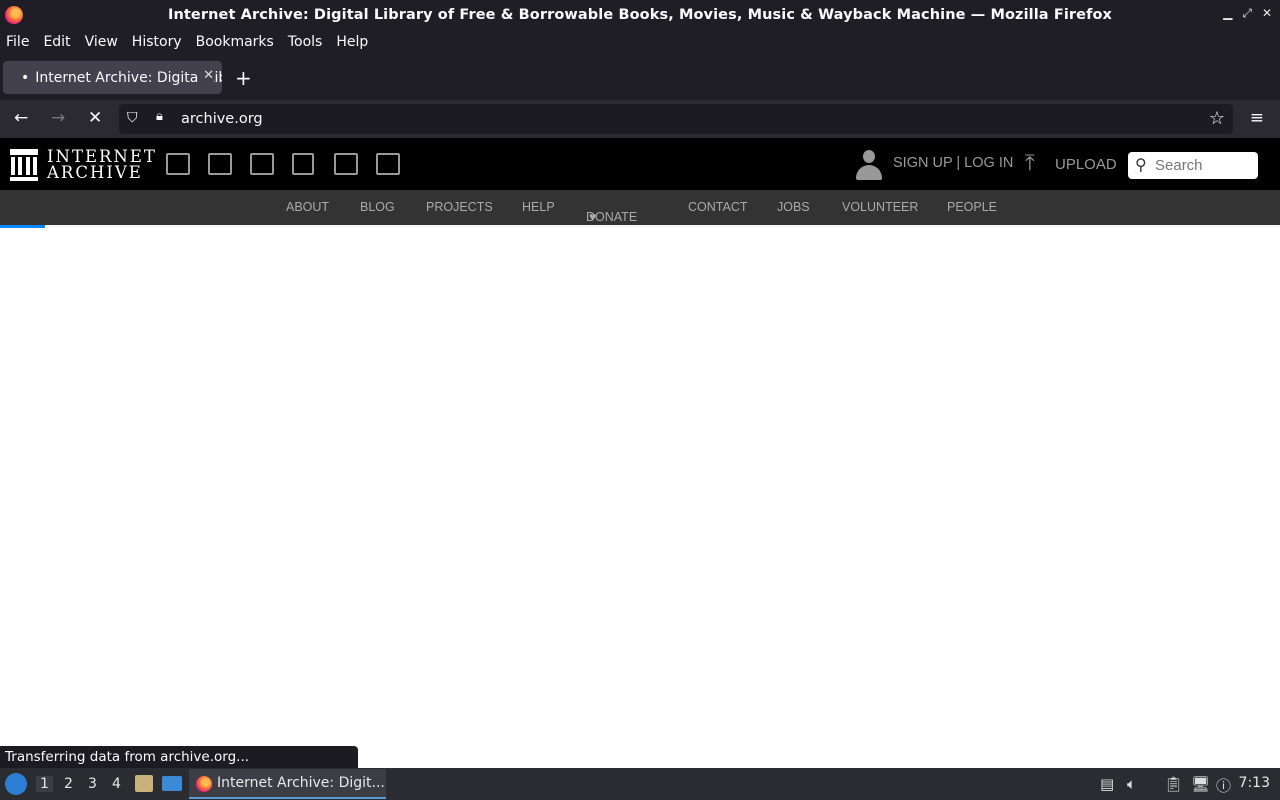  I want to click on volume-icon: 🔈︎, so click(1131, 784).